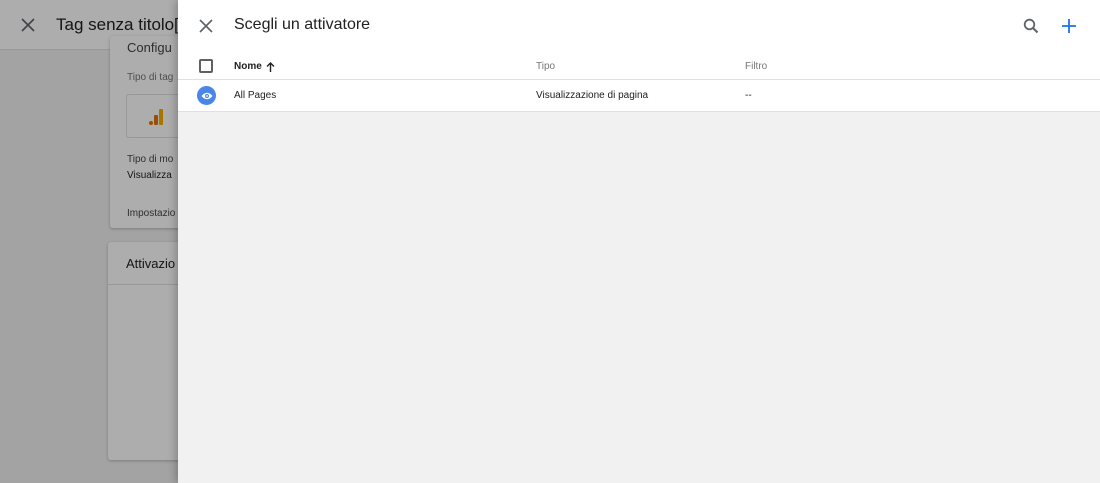 This screenshot has width=1100, height=483. Describe the element at coordinates (756, 66) in the screenshot. I see `column-header-filter: Filtro` at that location.